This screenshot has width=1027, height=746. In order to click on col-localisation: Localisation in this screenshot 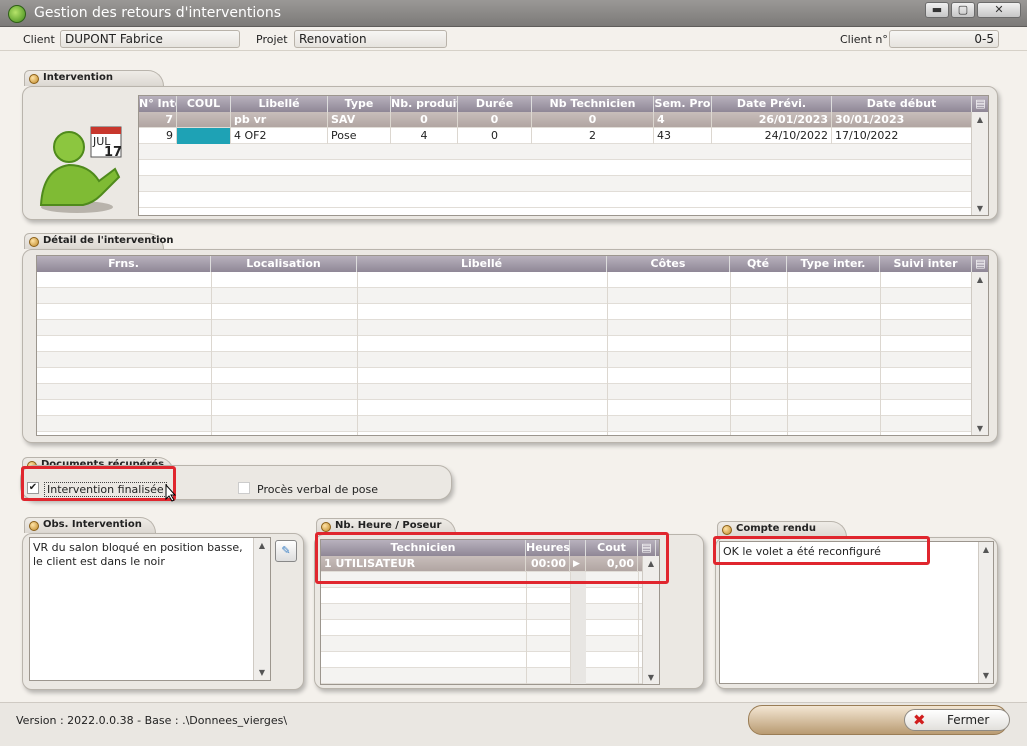, I will do `click(284, 264)`.